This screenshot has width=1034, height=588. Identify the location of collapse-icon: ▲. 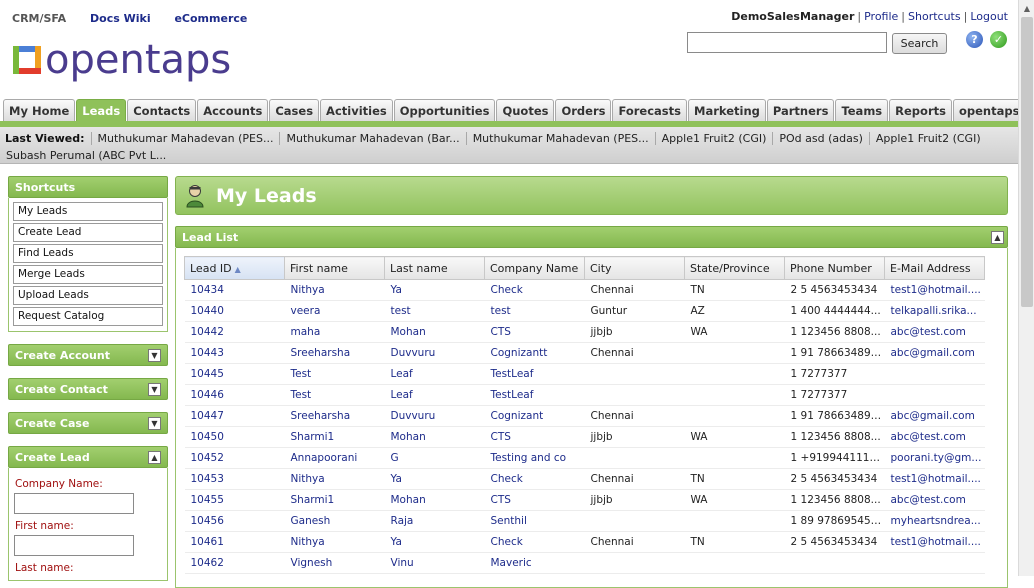
(154, 457).